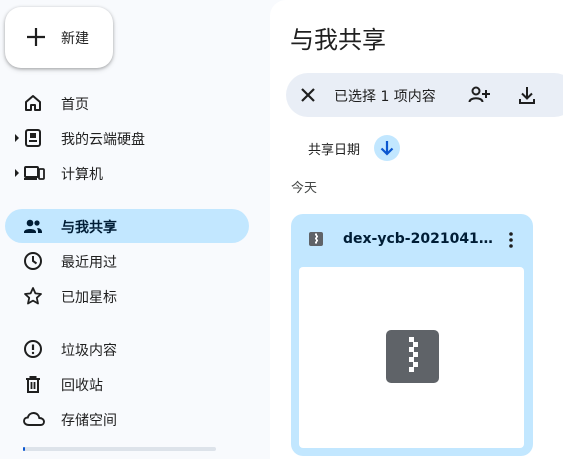 The width and height of the screenshot is (563, 459). What do you see at coordinates (479, 95) in the screenshot?
I see `add-person-icon` at bounding box center [479, 95].